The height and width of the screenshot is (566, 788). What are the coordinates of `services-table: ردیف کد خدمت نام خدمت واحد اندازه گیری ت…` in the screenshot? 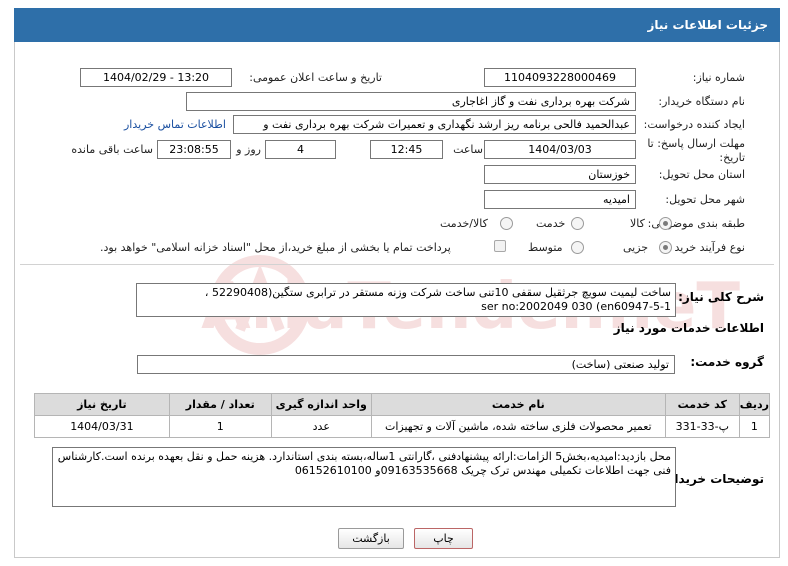 It's located at (402, 415).